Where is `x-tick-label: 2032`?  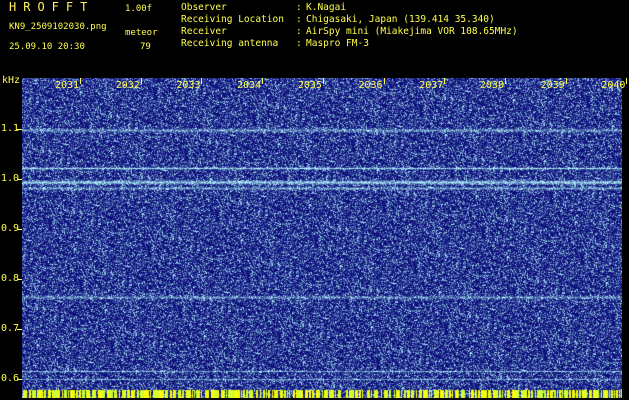 x-tick-label: 2032 is located at coordinates (127, 85).